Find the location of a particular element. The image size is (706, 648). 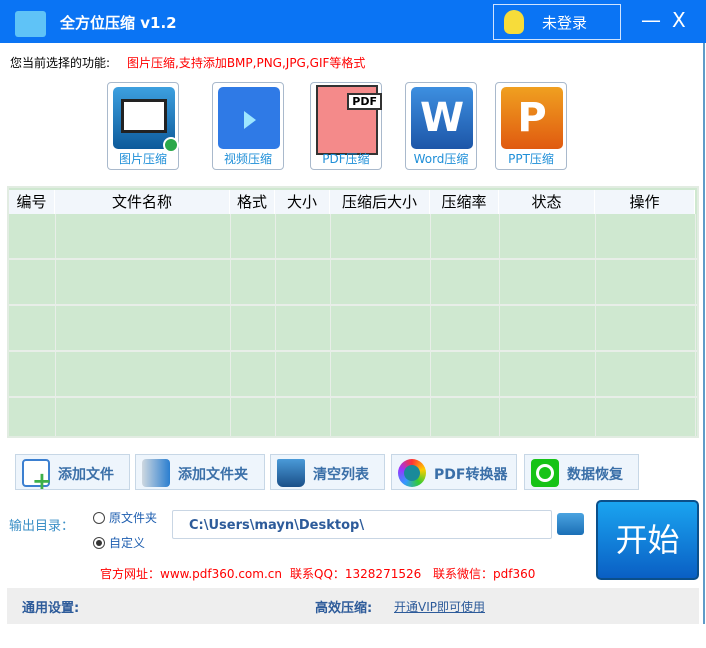

website-text: 官方网址：www.pdf360.com.cn is located at coordinates (191, 574).